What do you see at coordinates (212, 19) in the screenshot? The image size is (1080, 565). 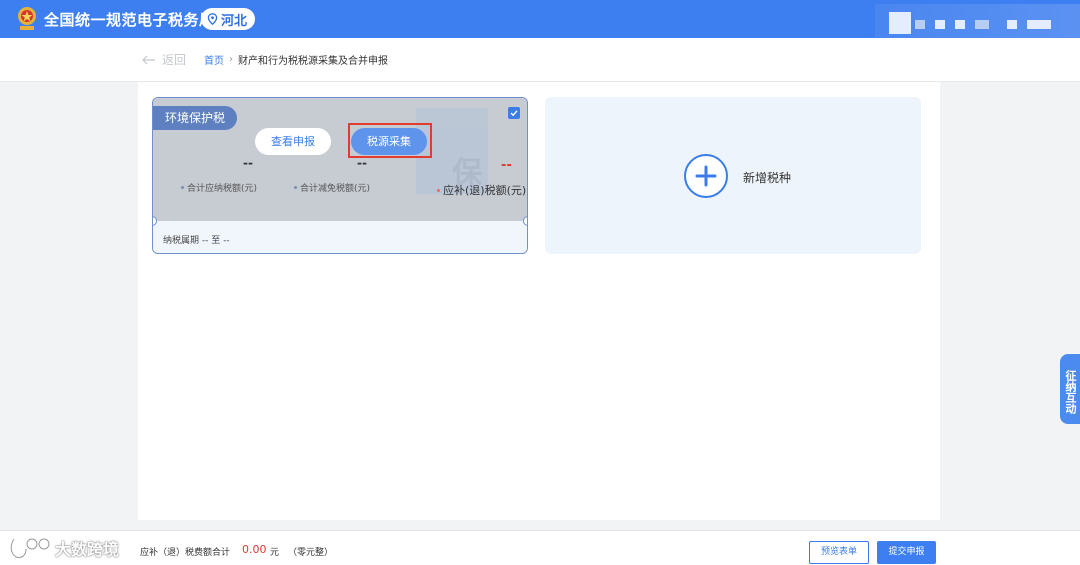 I see `location-pin-icon` at bounding box center [212, 19].